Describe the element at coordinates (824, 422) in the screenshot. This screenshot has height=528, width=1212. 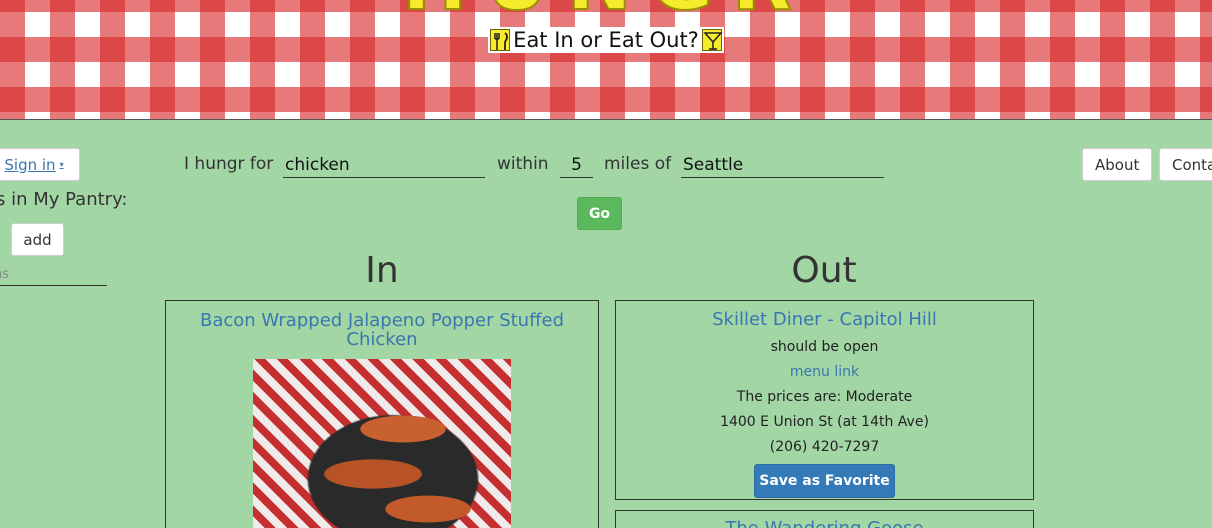
I see `address: 1400 E Union St (at 14th Ave)` at that location.